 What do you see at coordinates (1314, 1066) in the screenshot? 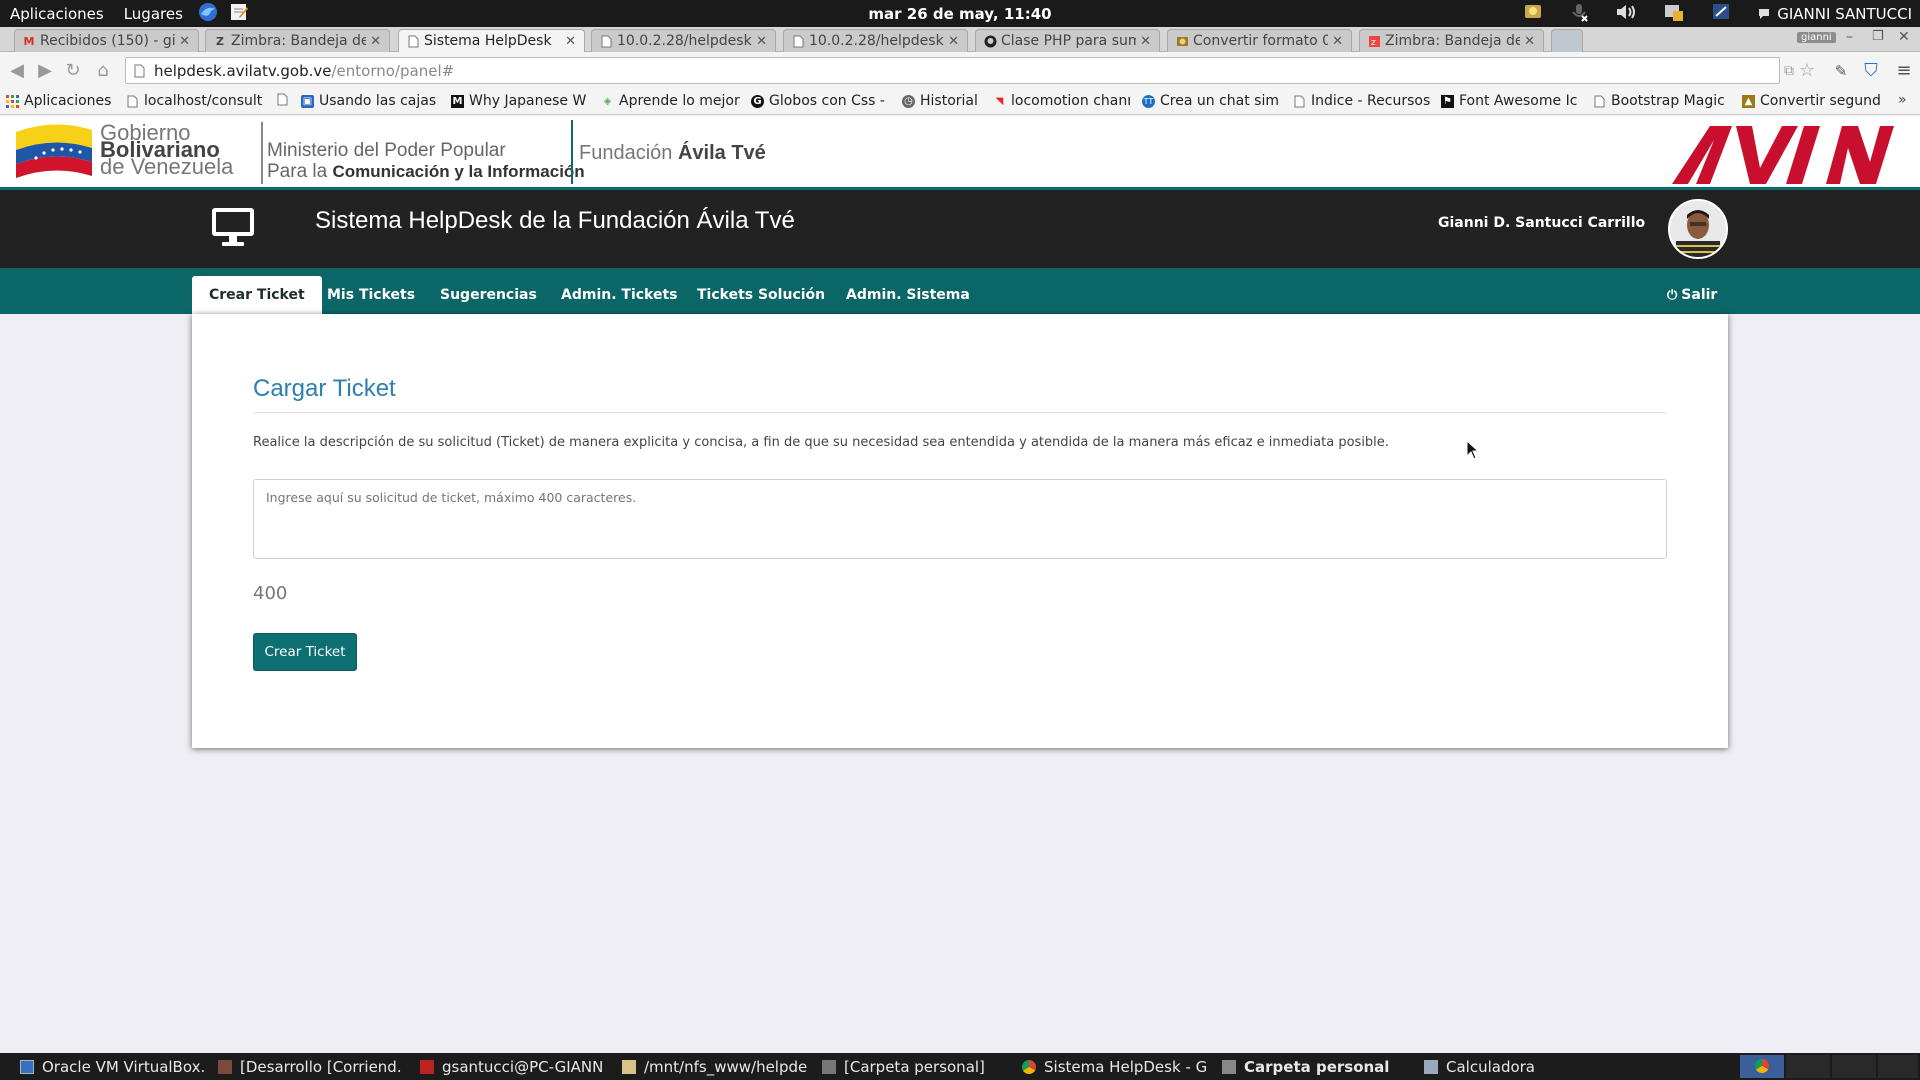
I see `taskbar-item-active: Carpeta personal` at bounding box center [1314, 1066].